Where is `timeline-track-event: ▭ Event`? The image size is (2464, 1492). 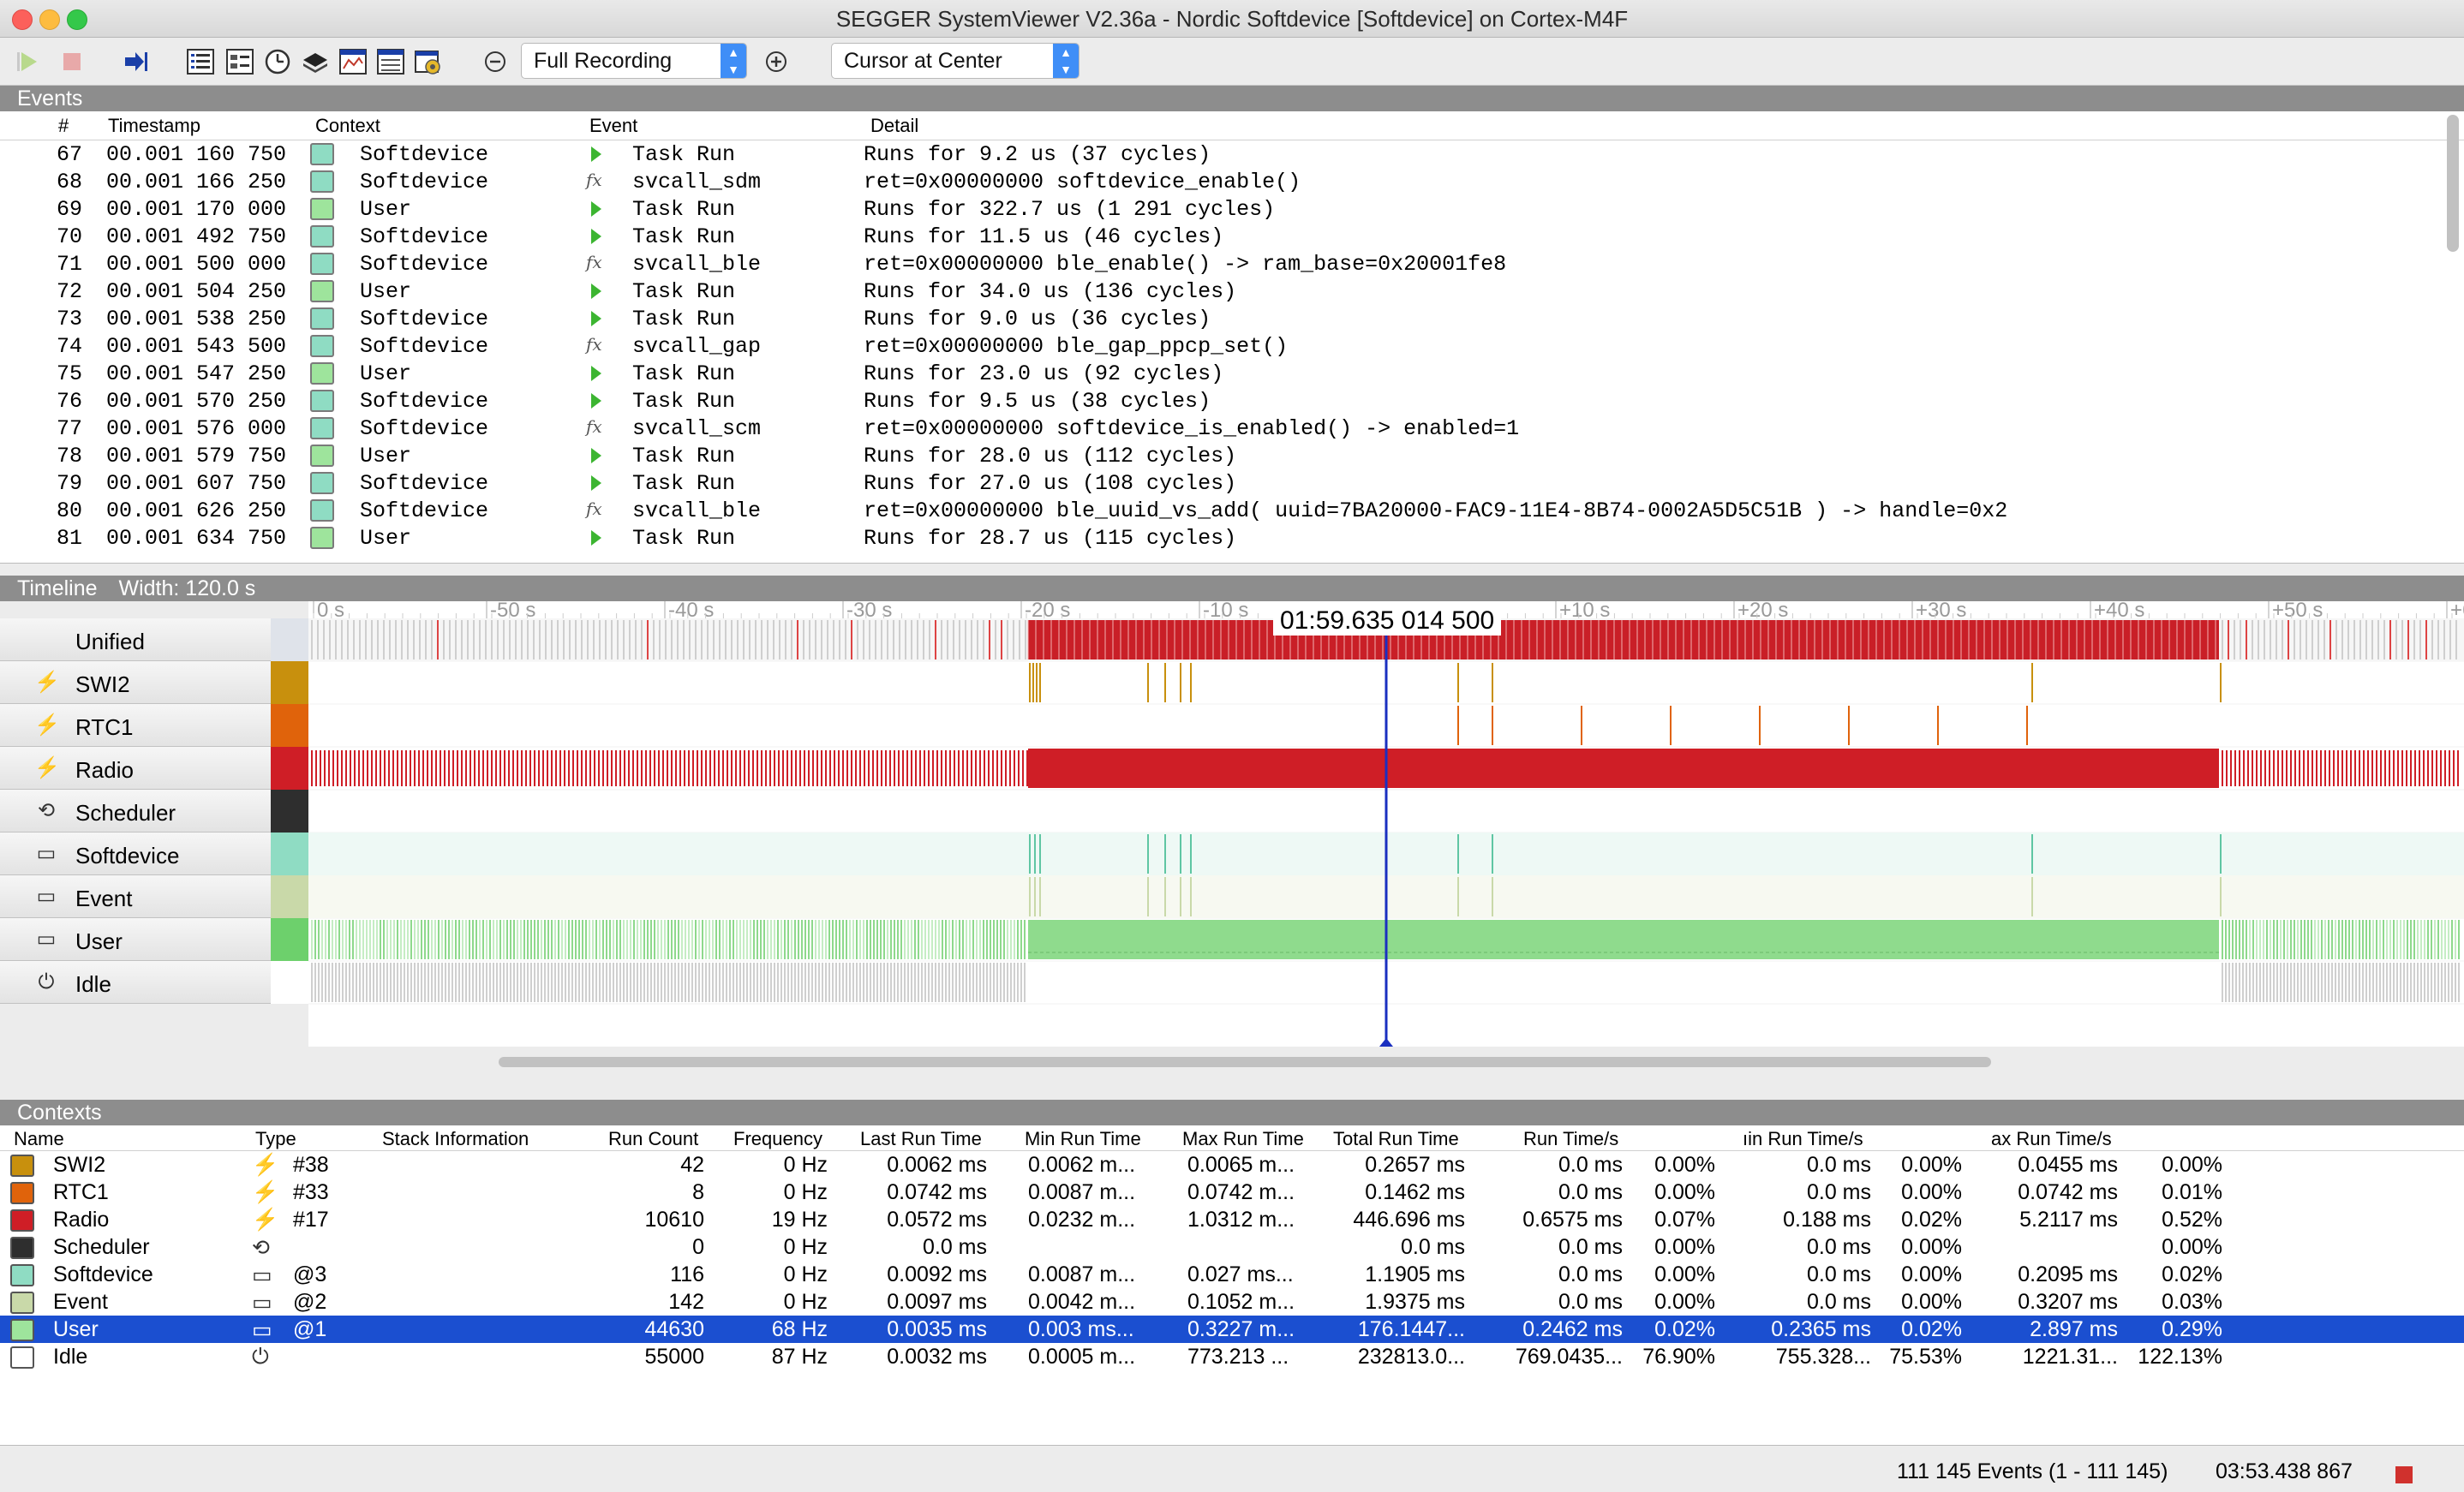
timeline-track-event: ▭ Event is located at coordinates (154, 896).